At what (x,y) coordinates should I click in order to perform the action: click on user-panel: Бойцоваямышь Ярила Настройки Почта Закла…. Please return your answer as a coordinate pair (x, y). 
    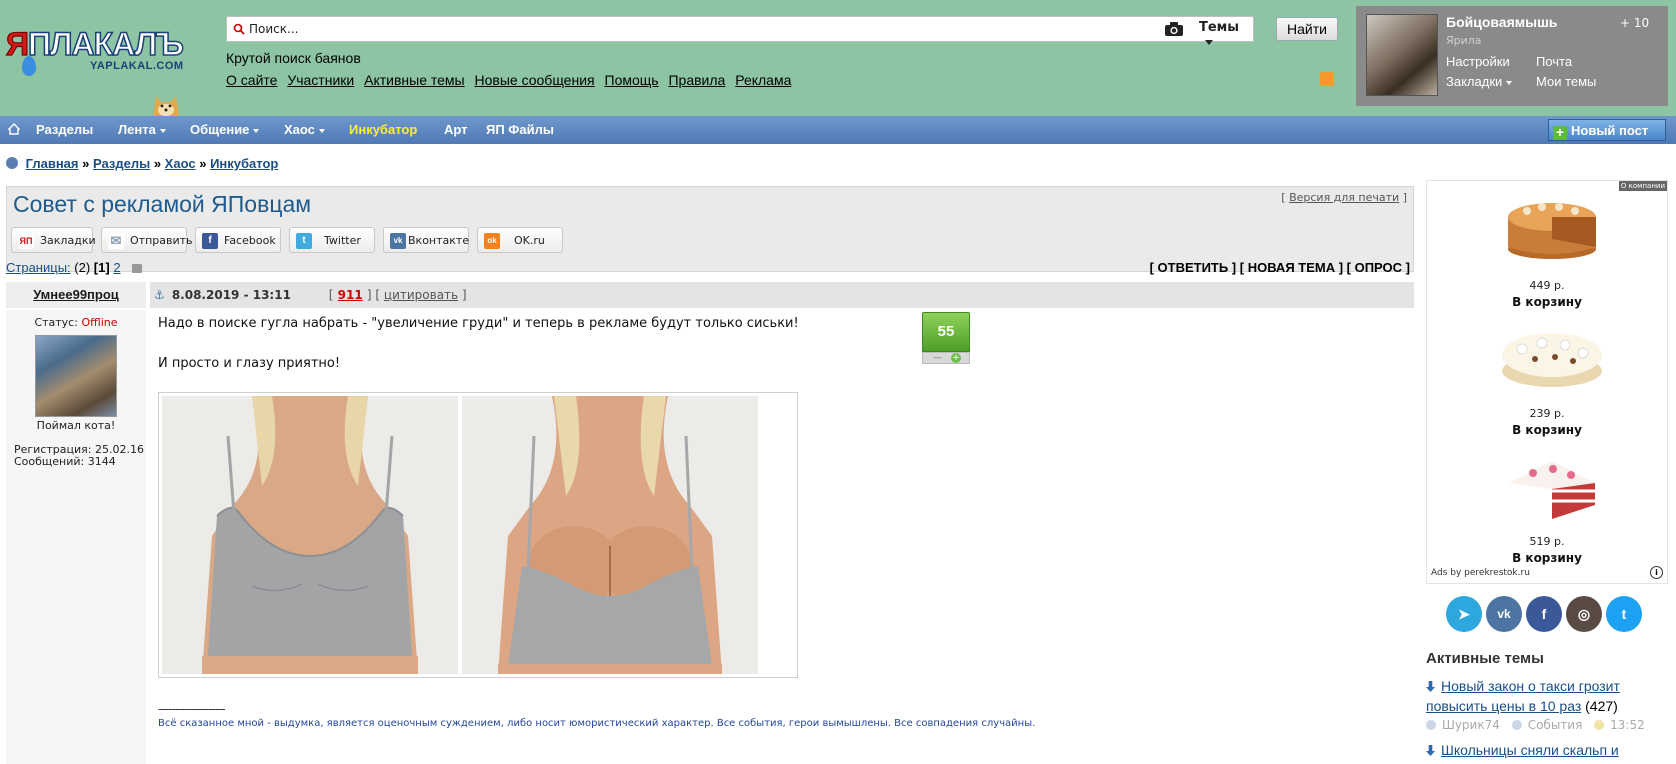
    Looking at the image, I should click on (1512, 56).